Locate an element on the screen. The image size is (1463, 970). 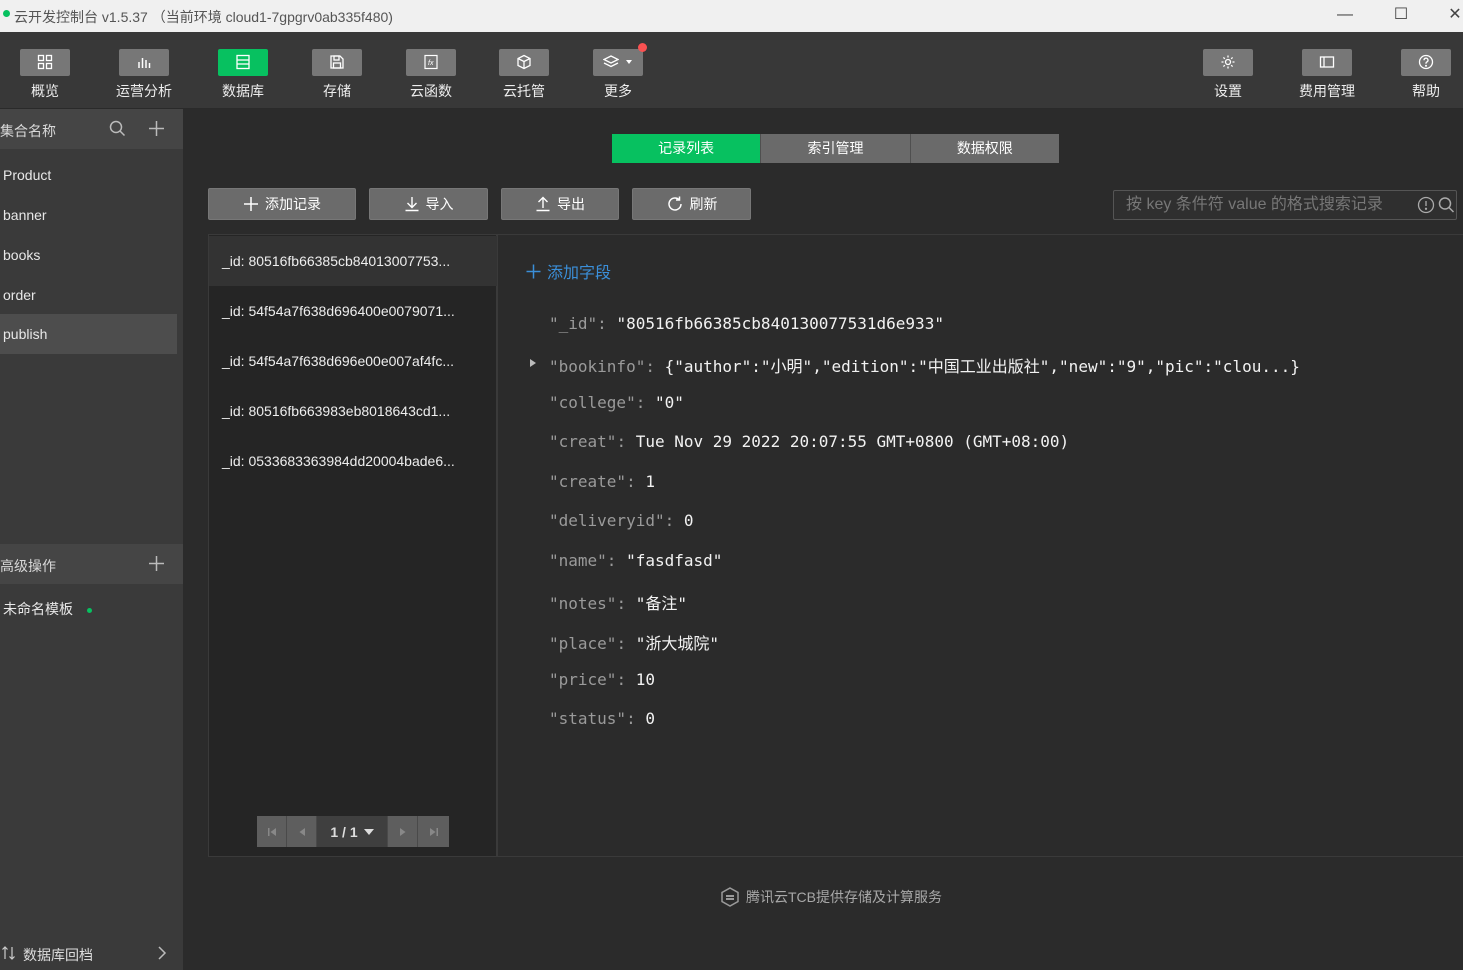
field-row: "create": 1 is located at coordinates (602, 481).